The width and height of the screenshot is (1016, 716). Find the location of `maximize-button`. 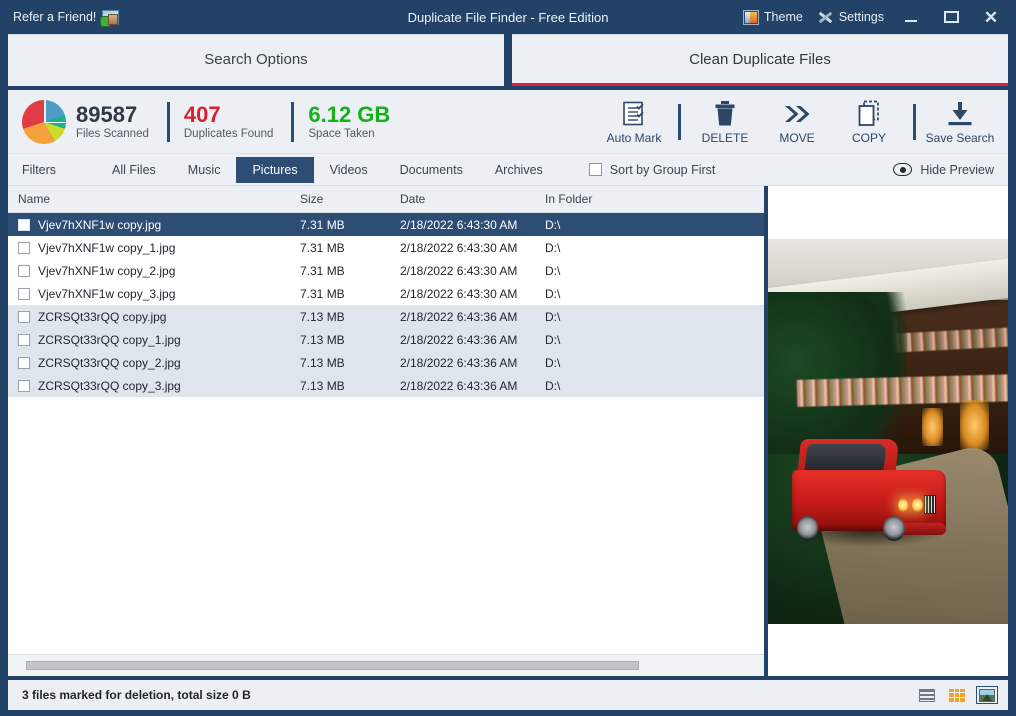

maximize-button is located at coordinates (951, 17).